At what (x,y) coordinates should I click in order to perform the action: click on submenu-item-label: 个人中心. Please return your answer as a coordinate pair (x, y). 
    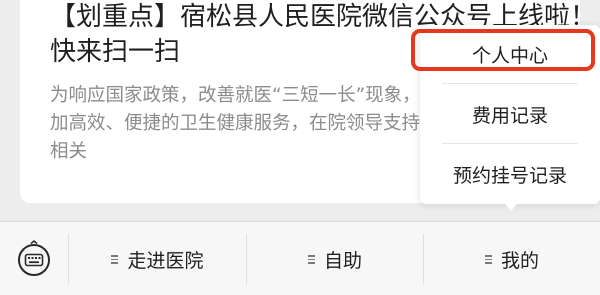
    Looking at the image, I should click on (509, 55).